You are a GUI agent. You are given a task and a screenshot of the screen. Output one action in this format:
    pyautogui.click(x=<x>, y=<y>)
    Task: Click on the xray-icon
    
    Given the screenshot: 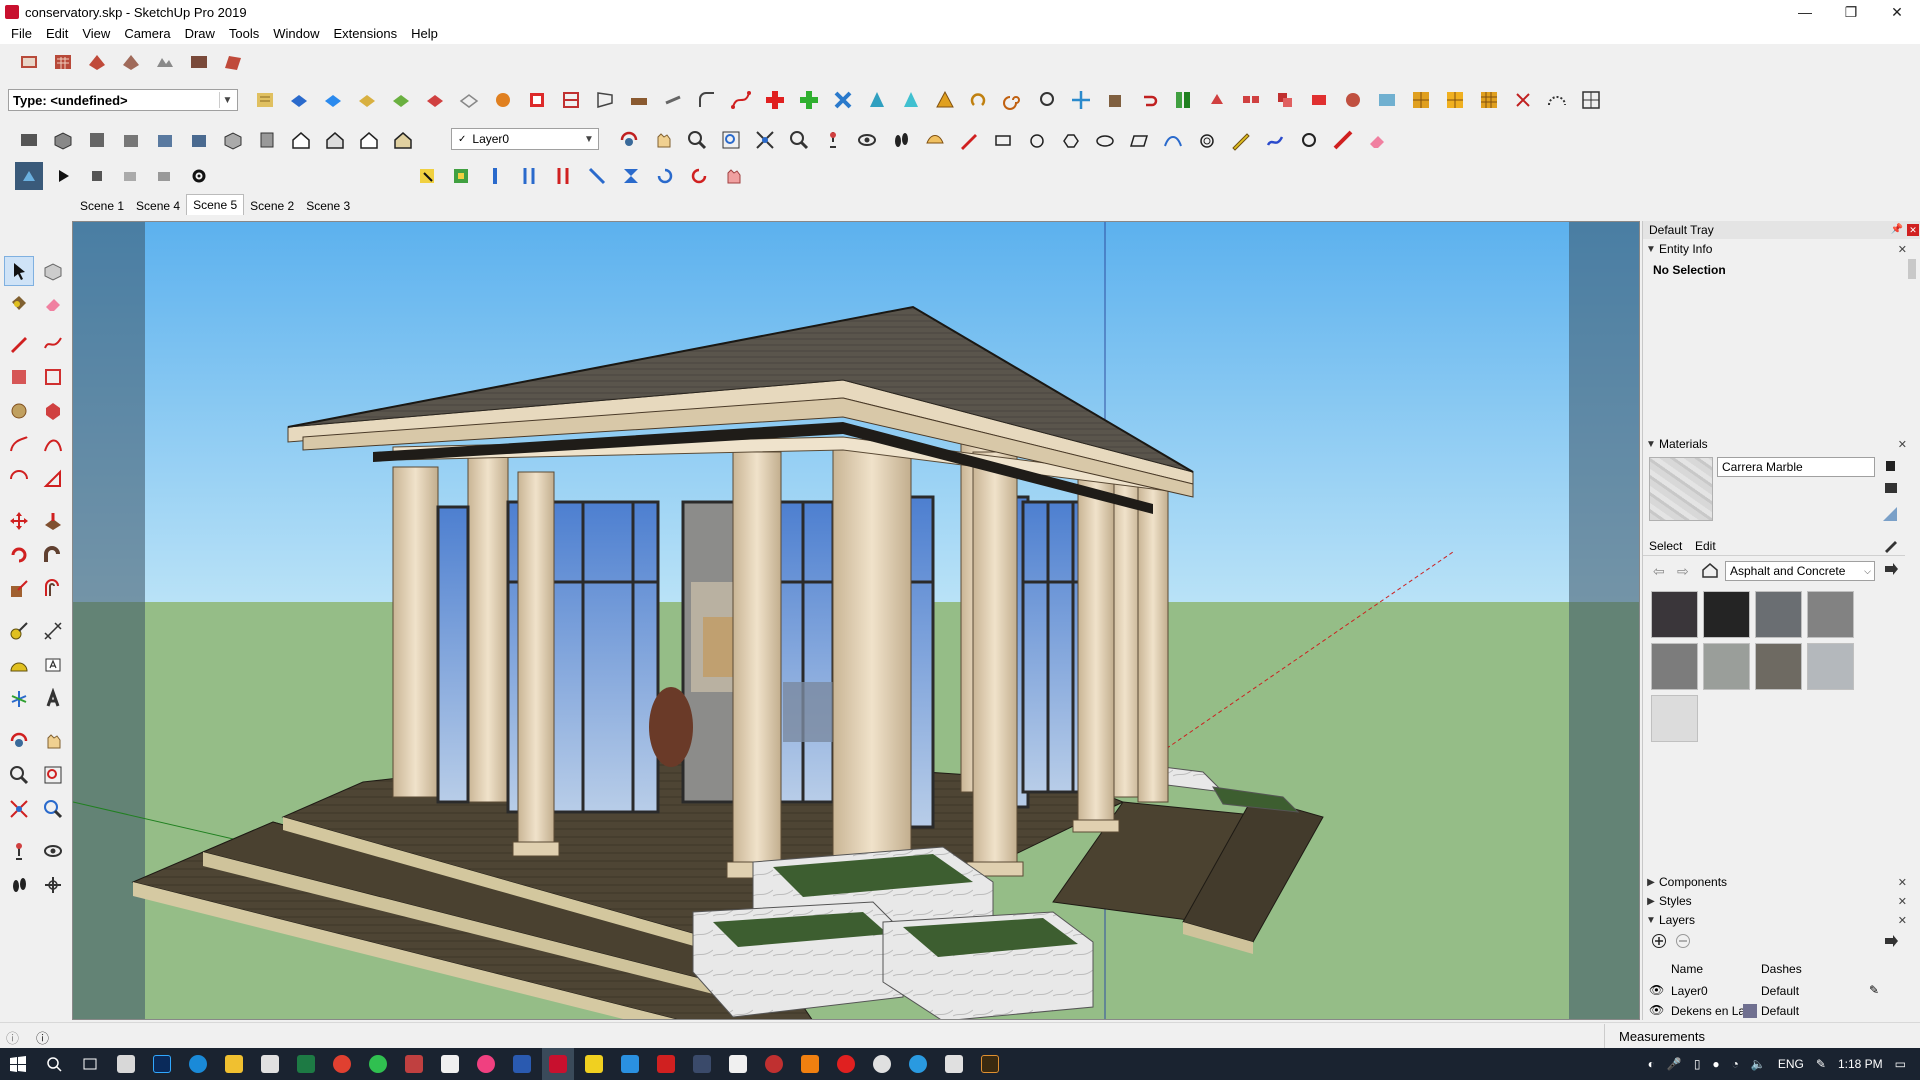 What is the action you would take?
    pyautogui.click(x=233, y=140)
    